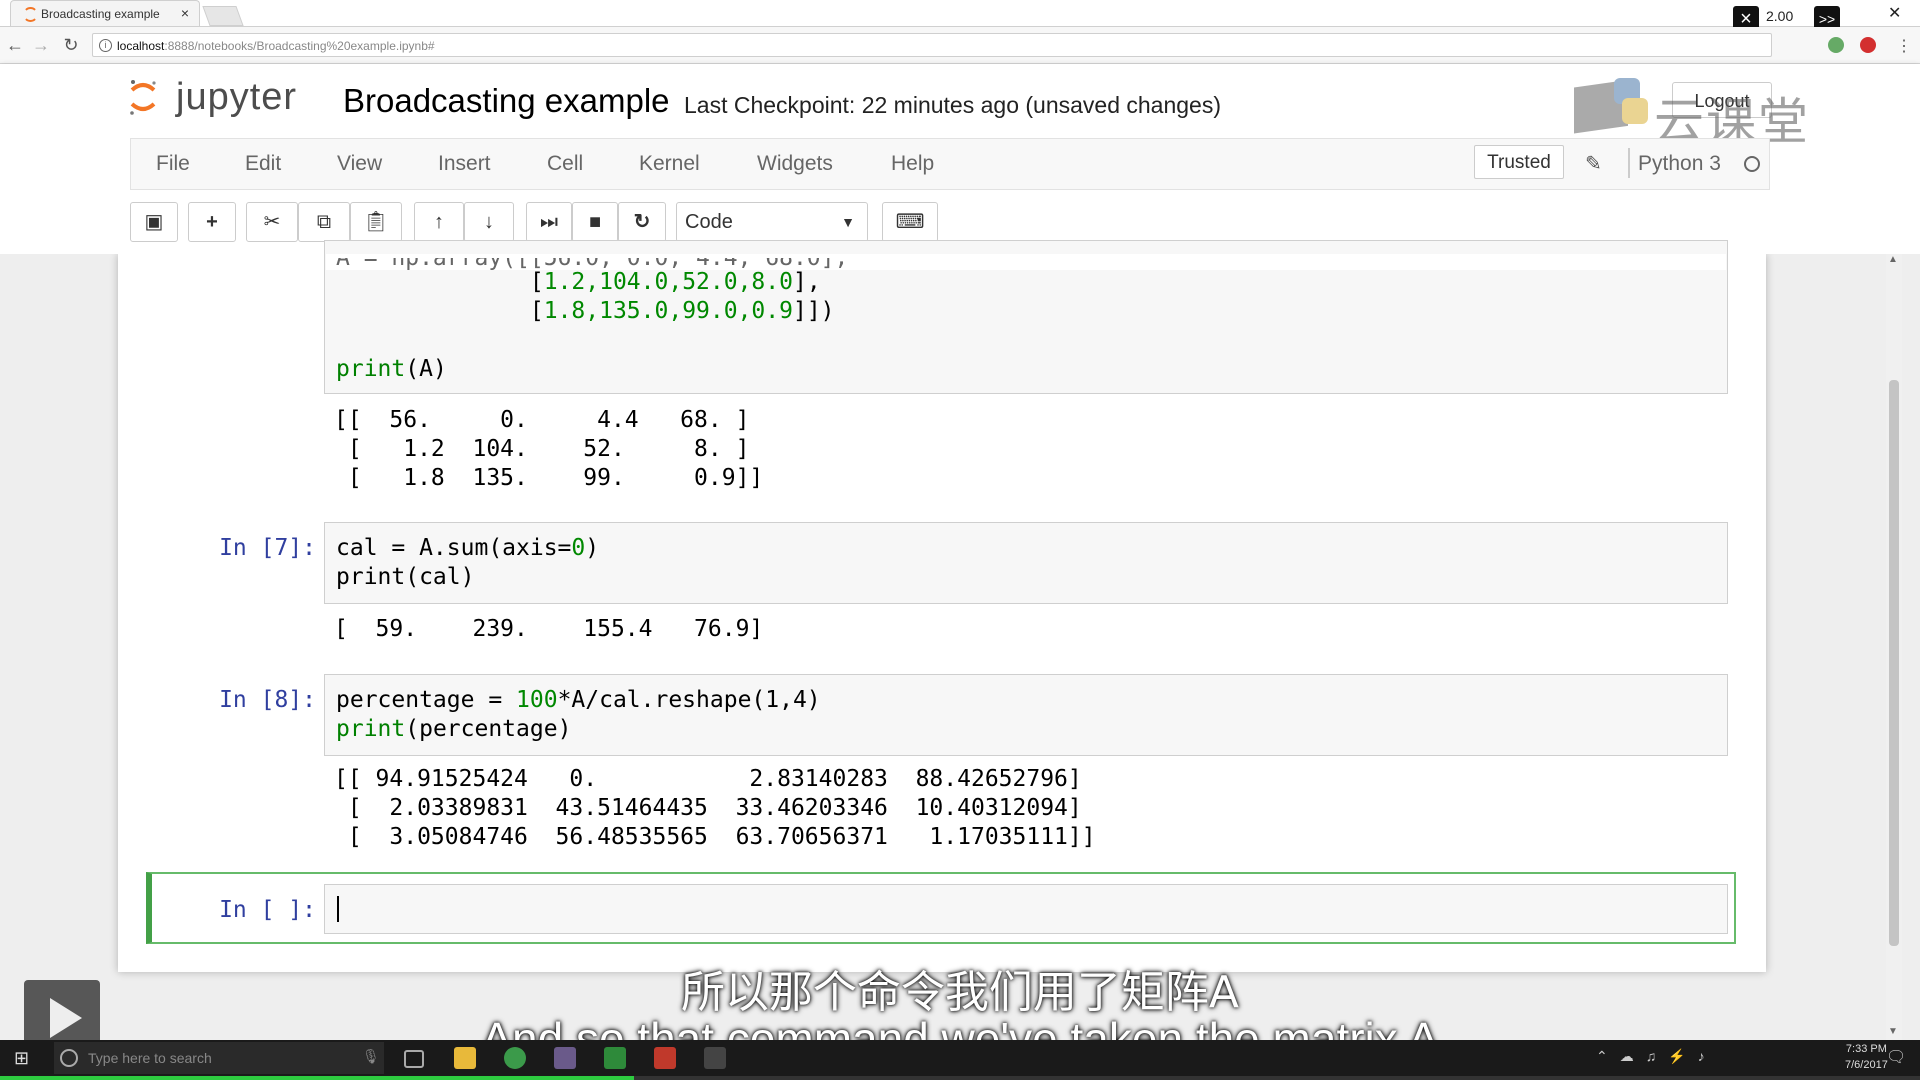  What do you see at coordinates (1593, 163) in the screenshot?
I see `pencil-icon: ✎` at bounding box center [1593, 163].